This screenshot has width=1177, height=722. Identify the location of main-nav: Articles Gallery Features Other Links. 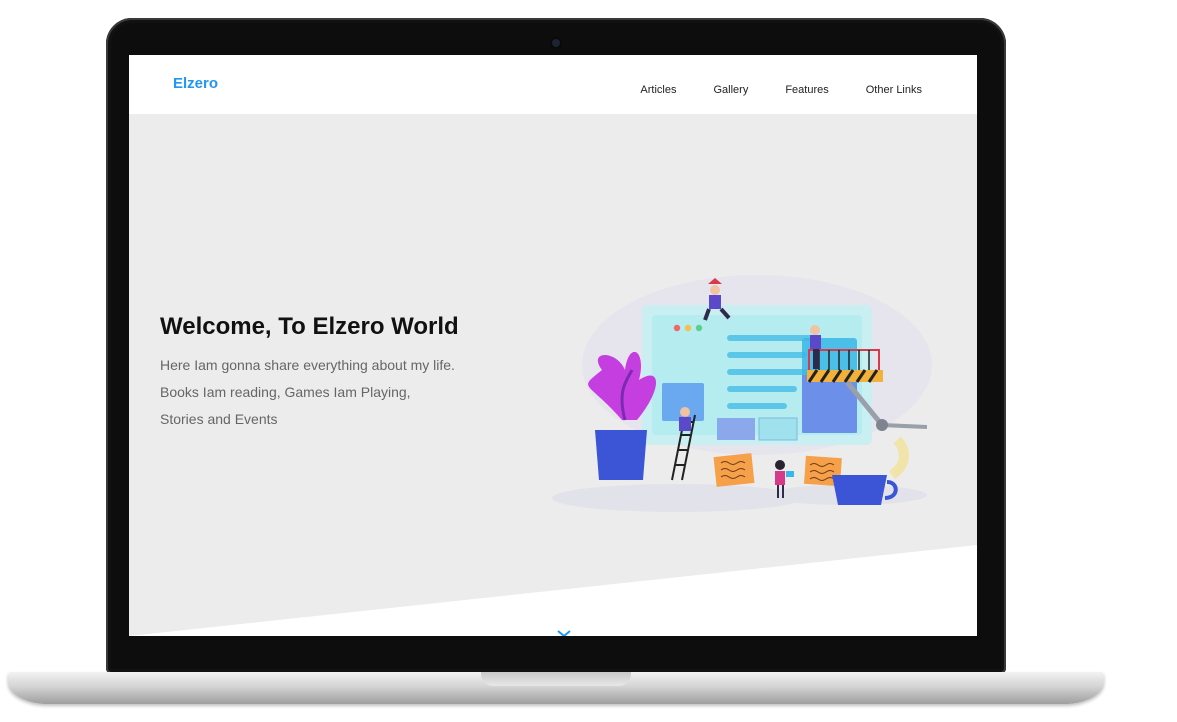
(762, 90).